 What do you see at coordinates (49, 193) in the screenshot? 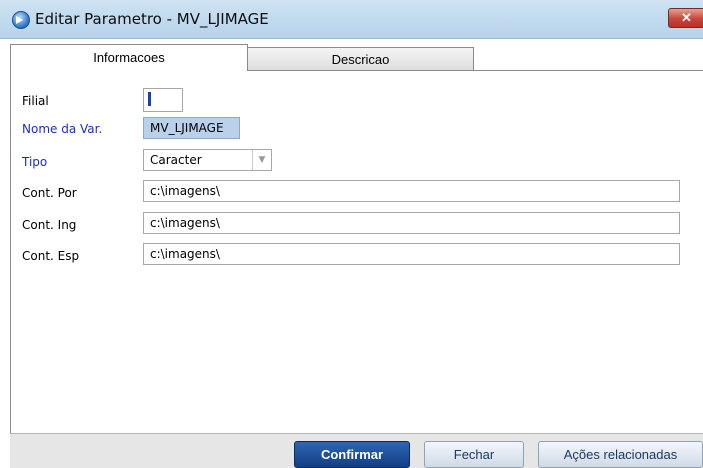
I see `cont-por-label: Cont. Por` at bounding box center [49, 193].